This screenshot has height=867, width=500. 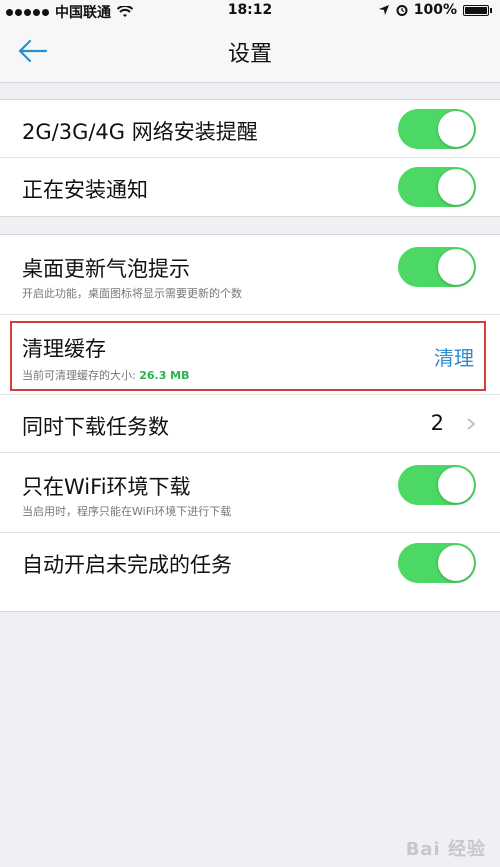 What do you see at coordinates (437, 563) in the screenshot?
I see `auto-resume-toggle` at bounding box center [437, 563].